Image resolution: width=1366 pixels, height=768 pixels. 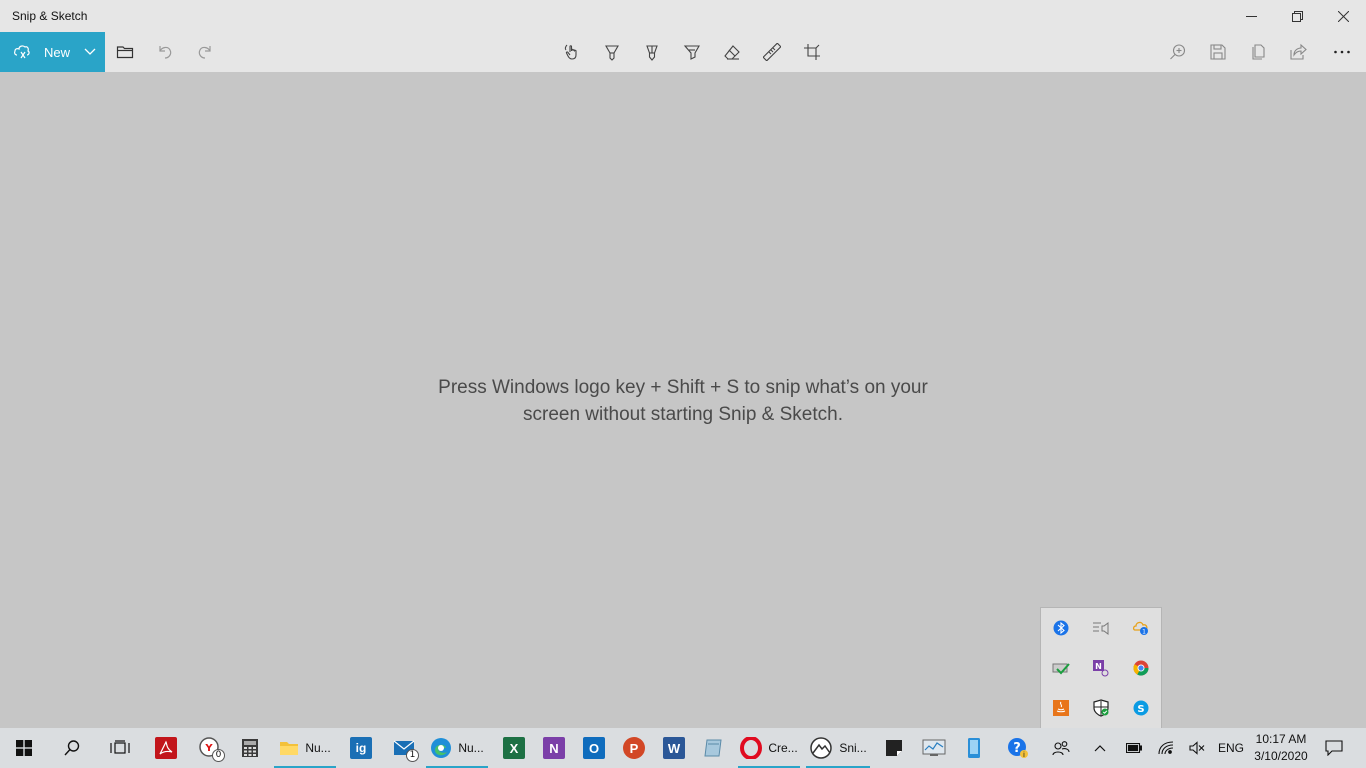 I want to click on java-icon, so click(x=1061, y=708).